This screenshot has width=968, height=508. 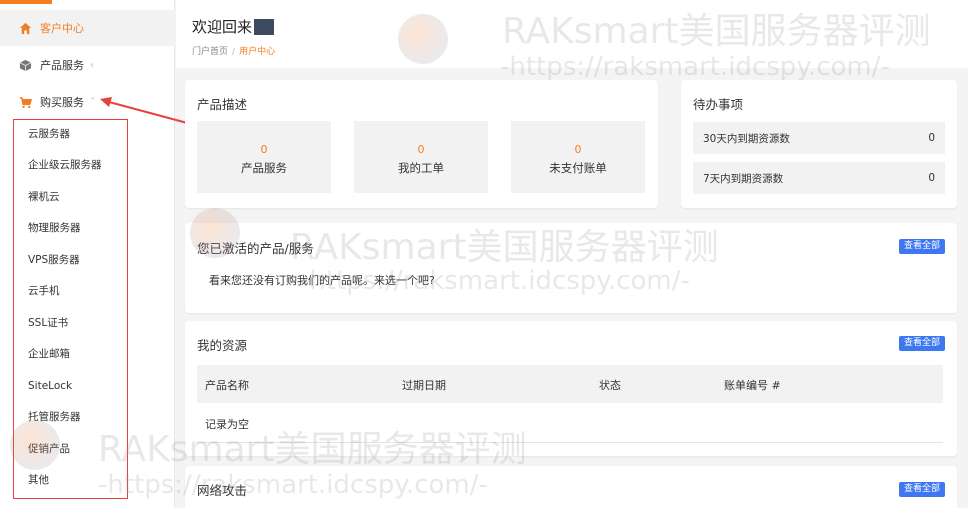 I want to click on sidebar-item-product-services: 产品服务 ‹, so click(x=87, y=65).